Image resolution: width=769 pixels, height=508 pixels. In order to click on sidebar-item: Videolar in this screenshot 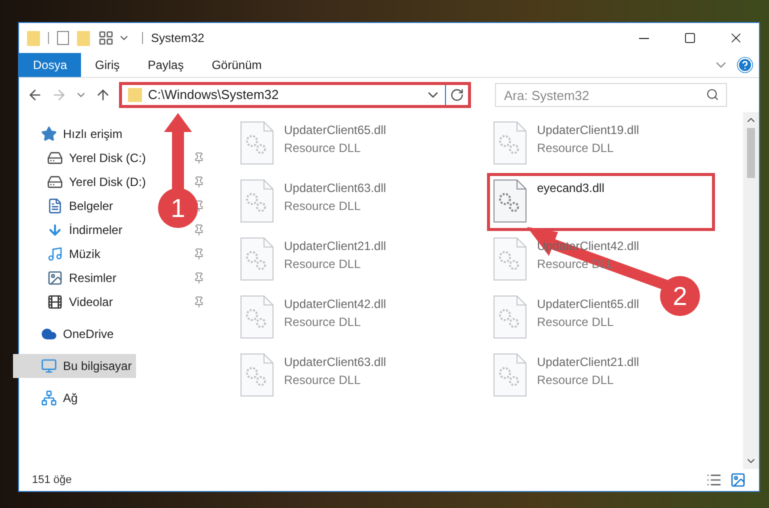, I will do `click(79, 302)`.